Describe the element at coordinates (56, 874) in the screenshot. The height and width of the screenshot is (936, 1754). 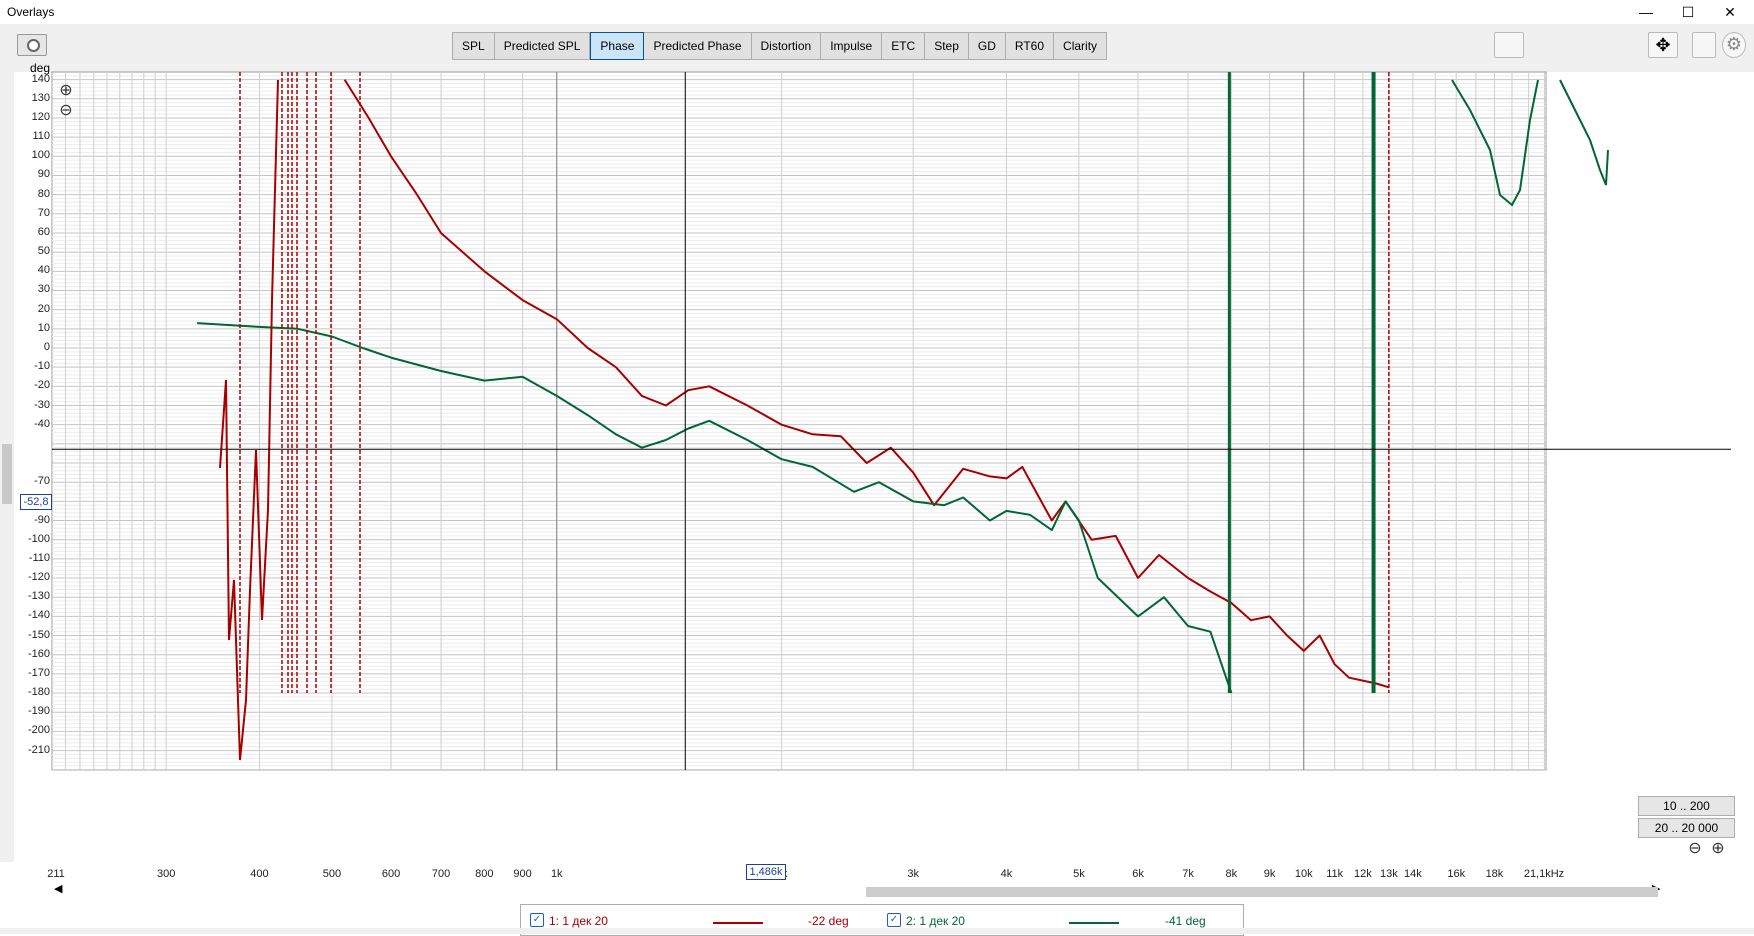
I see `x-tick-label: 211` at that location.